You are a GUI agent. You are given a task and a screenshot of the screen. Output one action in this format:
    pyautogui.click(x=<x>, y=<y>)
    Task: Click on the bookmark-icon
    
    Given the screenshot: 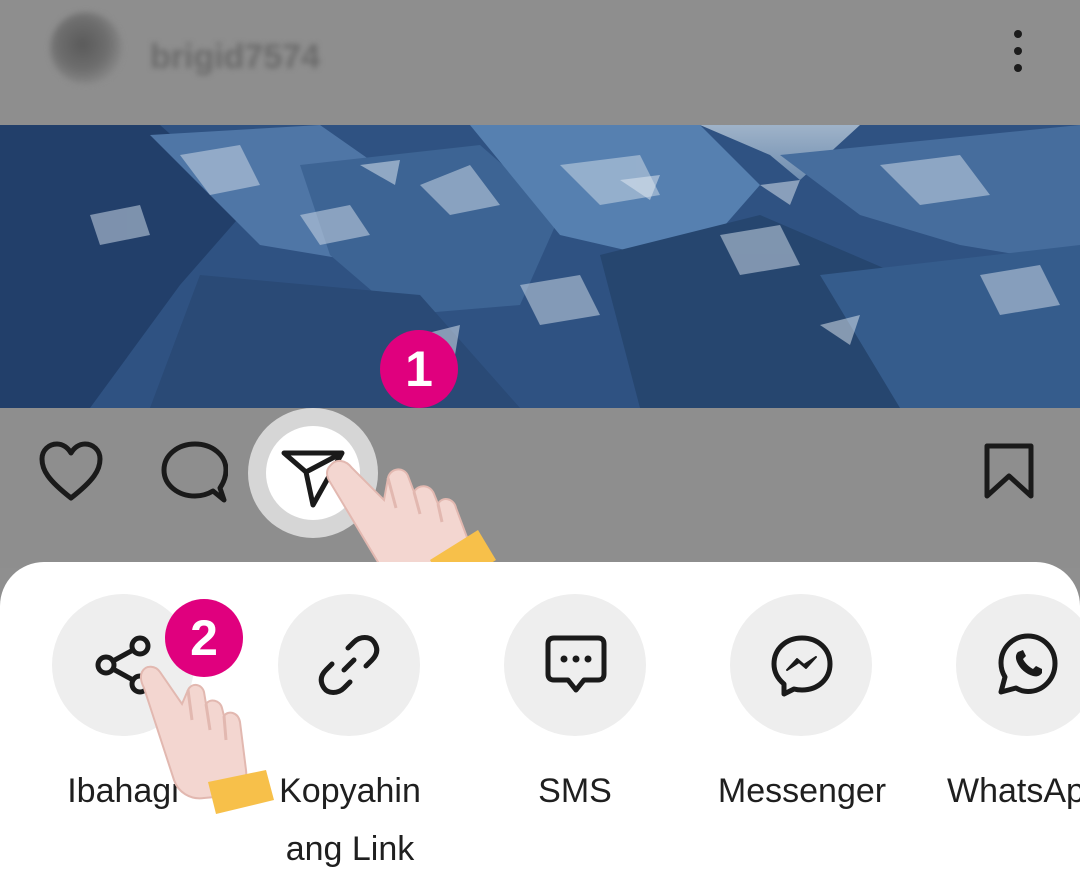 What is the action you would take?
    pyautogui.click(x=1009, y=471)
    